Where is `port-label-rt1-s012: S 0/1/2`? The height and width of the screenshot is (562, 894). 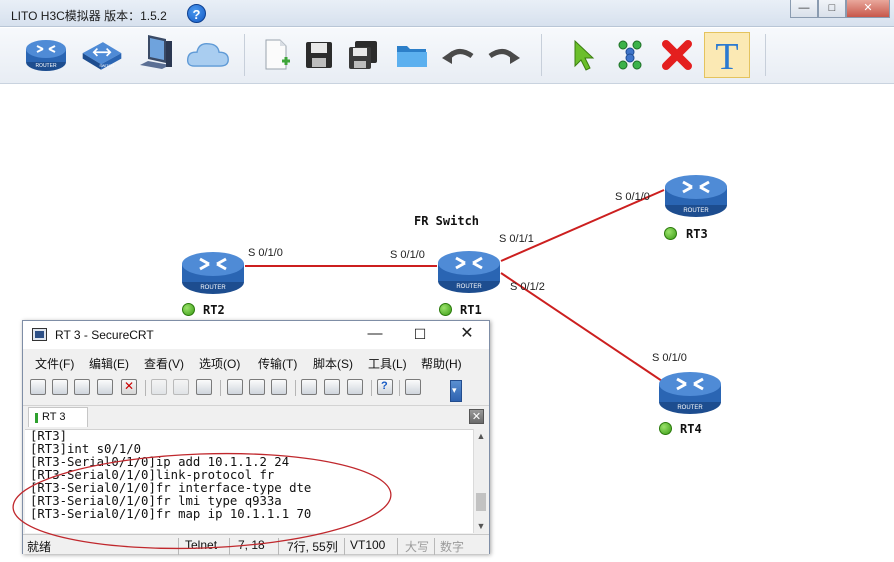
port-label-rt1-s012: S 0/1/2 is located at coordinates (527, 287).